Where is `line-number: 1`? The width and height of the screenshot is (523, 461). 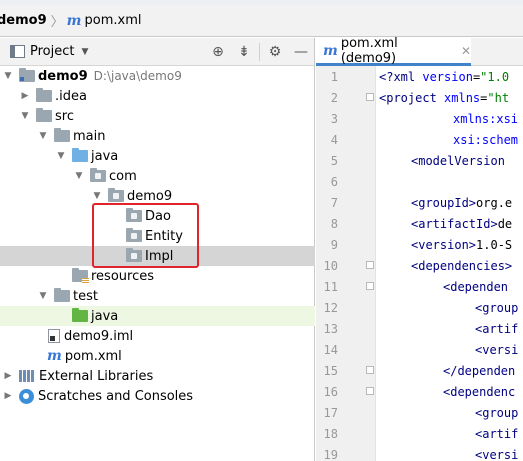
line-number: 1 is located at coordinates (334, 76).